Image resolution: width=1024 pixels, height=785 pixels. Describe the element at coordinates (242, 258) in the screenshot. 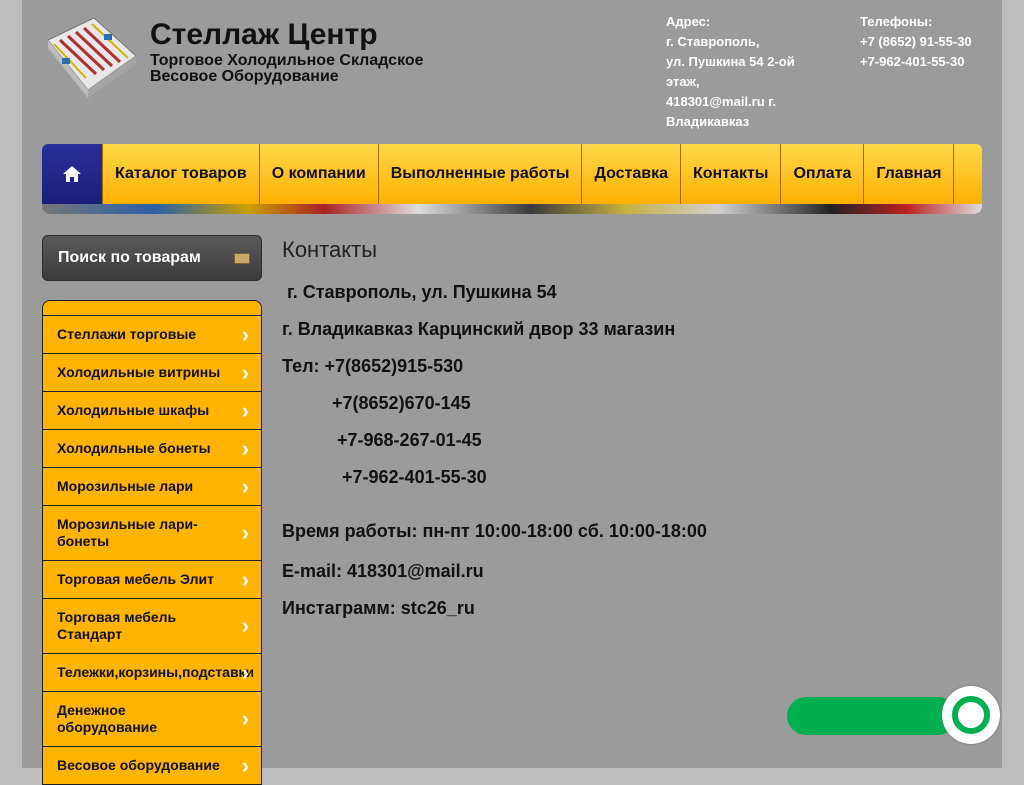

I see `expand-icon` at that location.